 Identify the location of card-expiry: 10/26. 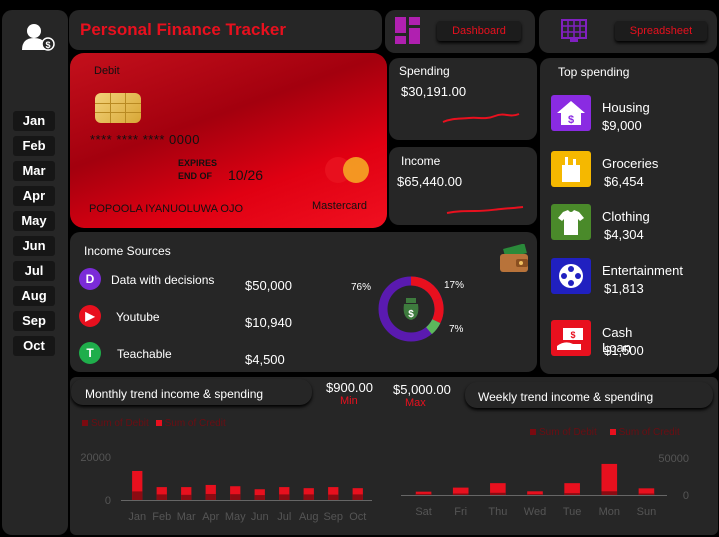
(246, 175).